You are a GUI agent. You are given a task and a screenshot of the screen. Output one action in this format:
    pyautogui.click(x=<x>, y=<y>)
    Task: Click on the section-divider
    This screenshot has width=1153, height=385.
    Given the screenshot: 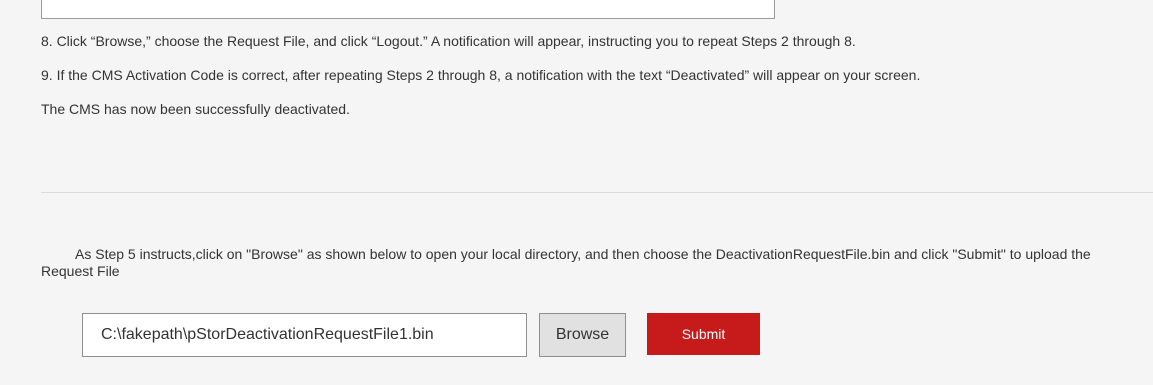 What is the action you would take?
    pyautogui.click(x=597, y=192)
    